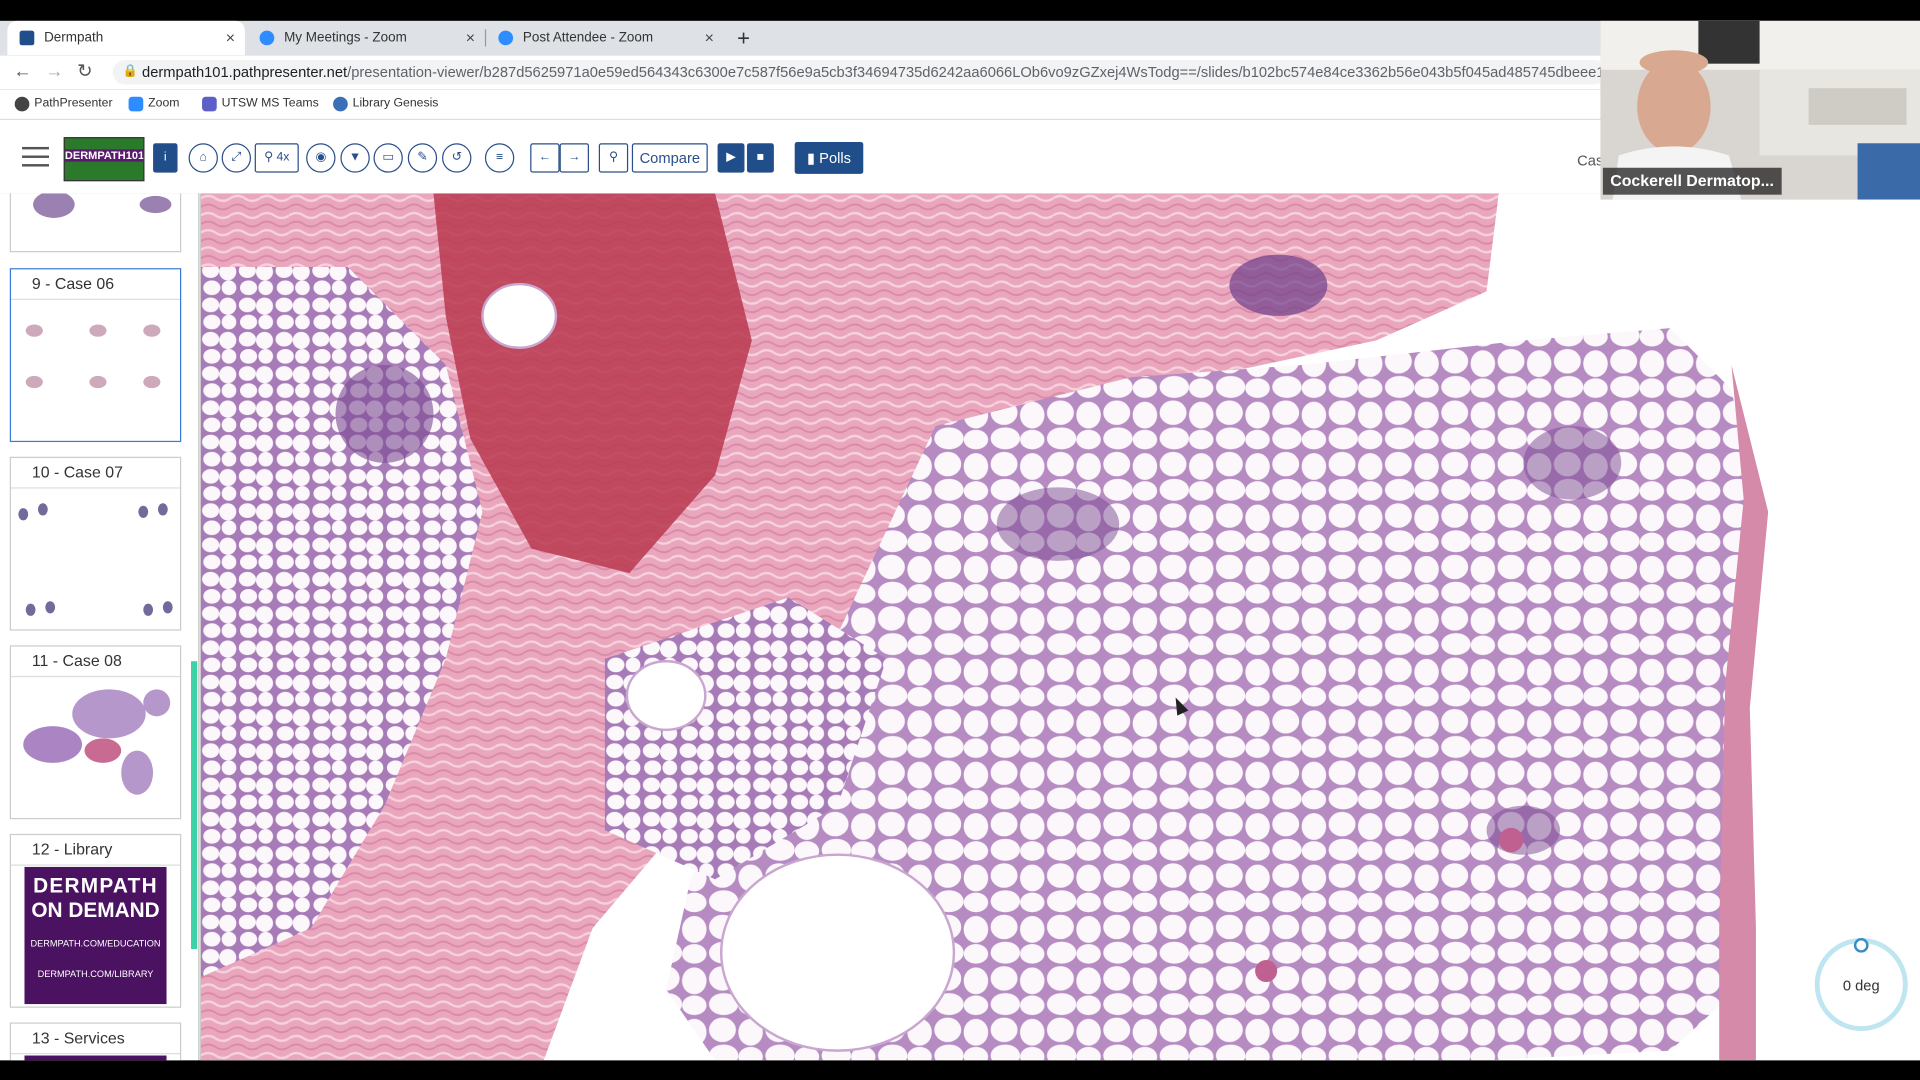  I want to click on zoom-level-label: 4x, so click(283, 157).